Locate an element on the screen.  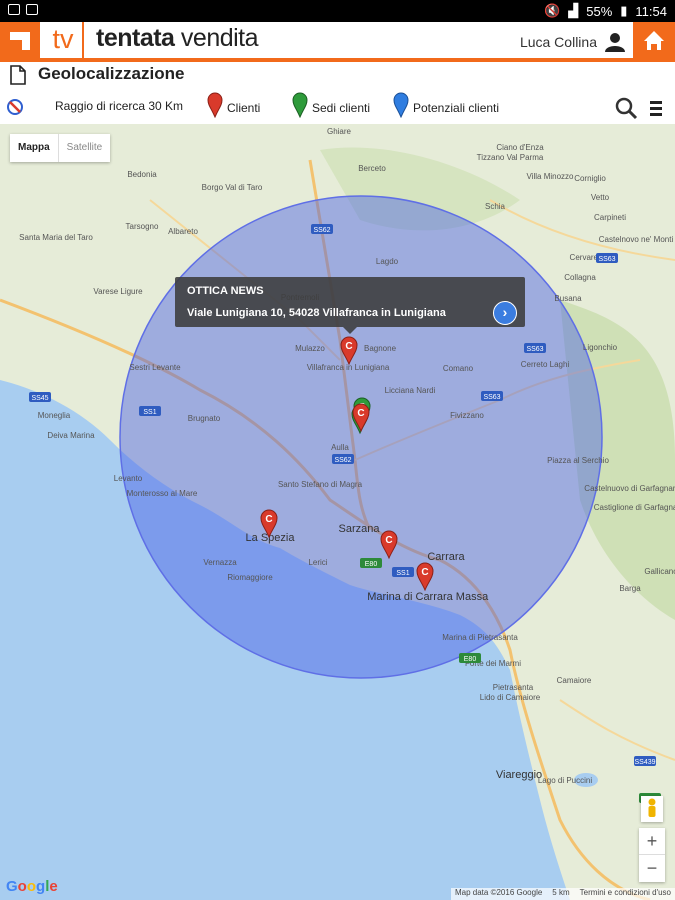
road-shield: SS45 is located at coordinates (40, 397).